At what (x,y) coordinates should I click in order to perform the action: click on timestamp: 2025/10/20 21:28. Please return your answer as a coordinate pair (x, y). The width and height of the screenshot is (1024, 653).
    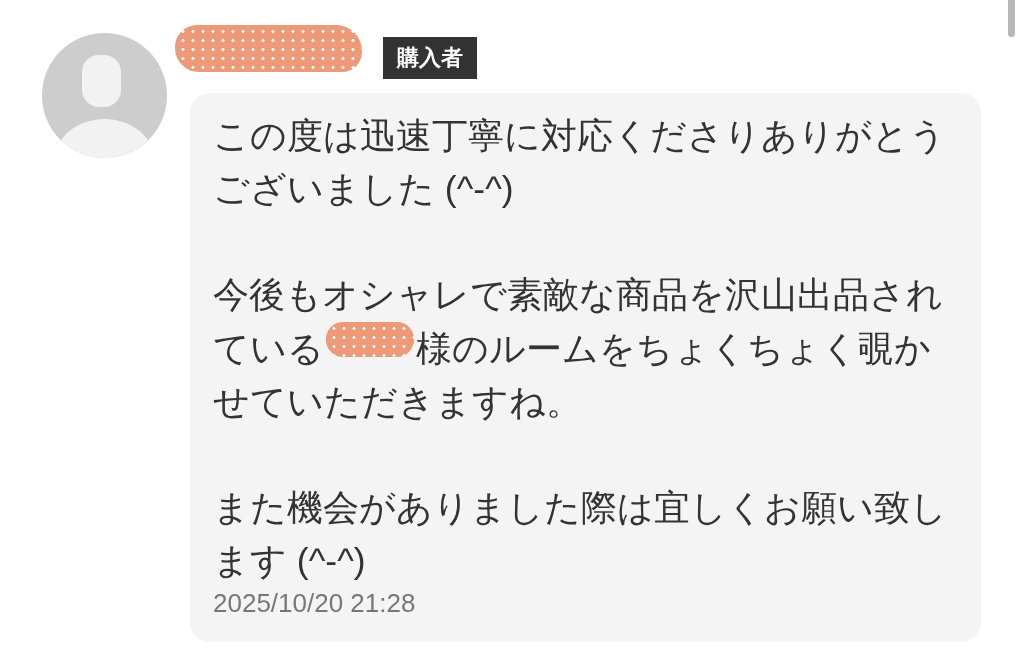
    Looking at the image, I should click on (315, 603).